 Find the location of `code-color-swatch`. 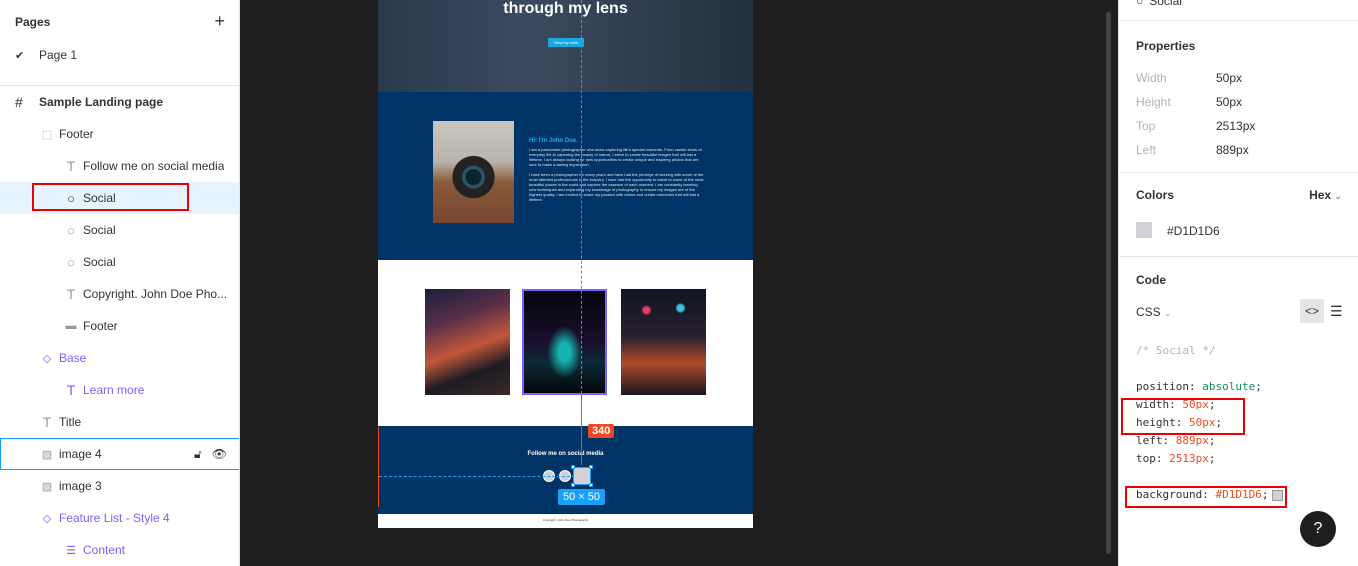

code-color-swatch is located at coordinates (1278, 495).